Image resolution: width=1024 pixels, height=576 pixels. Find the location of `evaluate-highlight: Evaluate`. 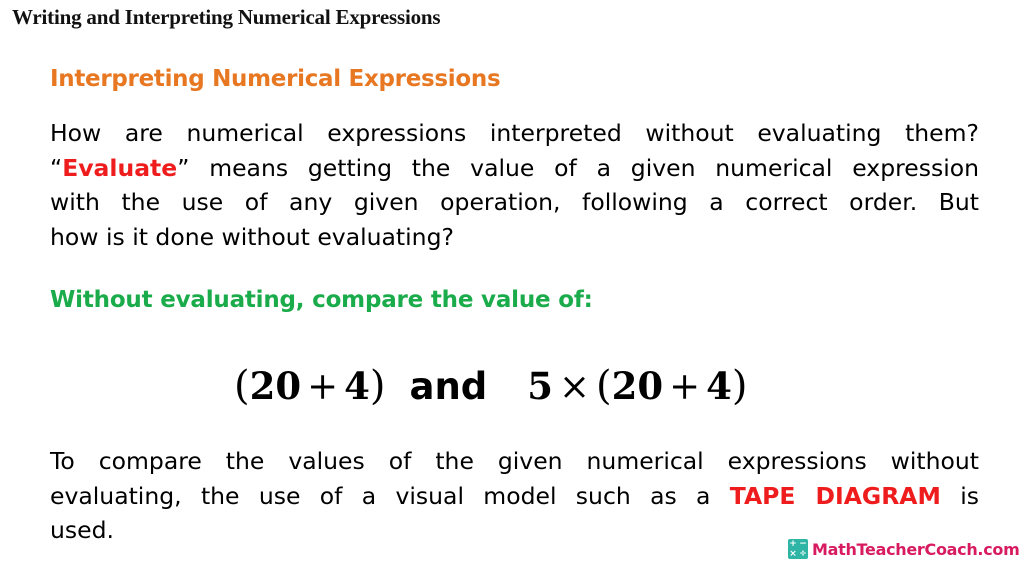

evaluate-highlight: Evaluate is located at coordinates (120, 167).